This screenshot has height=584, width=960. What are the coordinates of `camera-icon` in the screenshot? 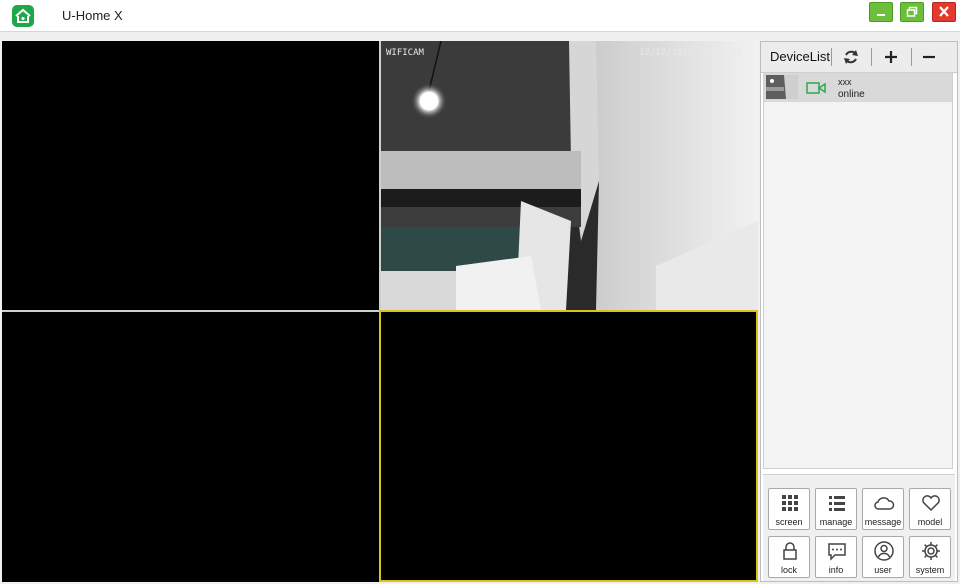 It's located at (816, 88).